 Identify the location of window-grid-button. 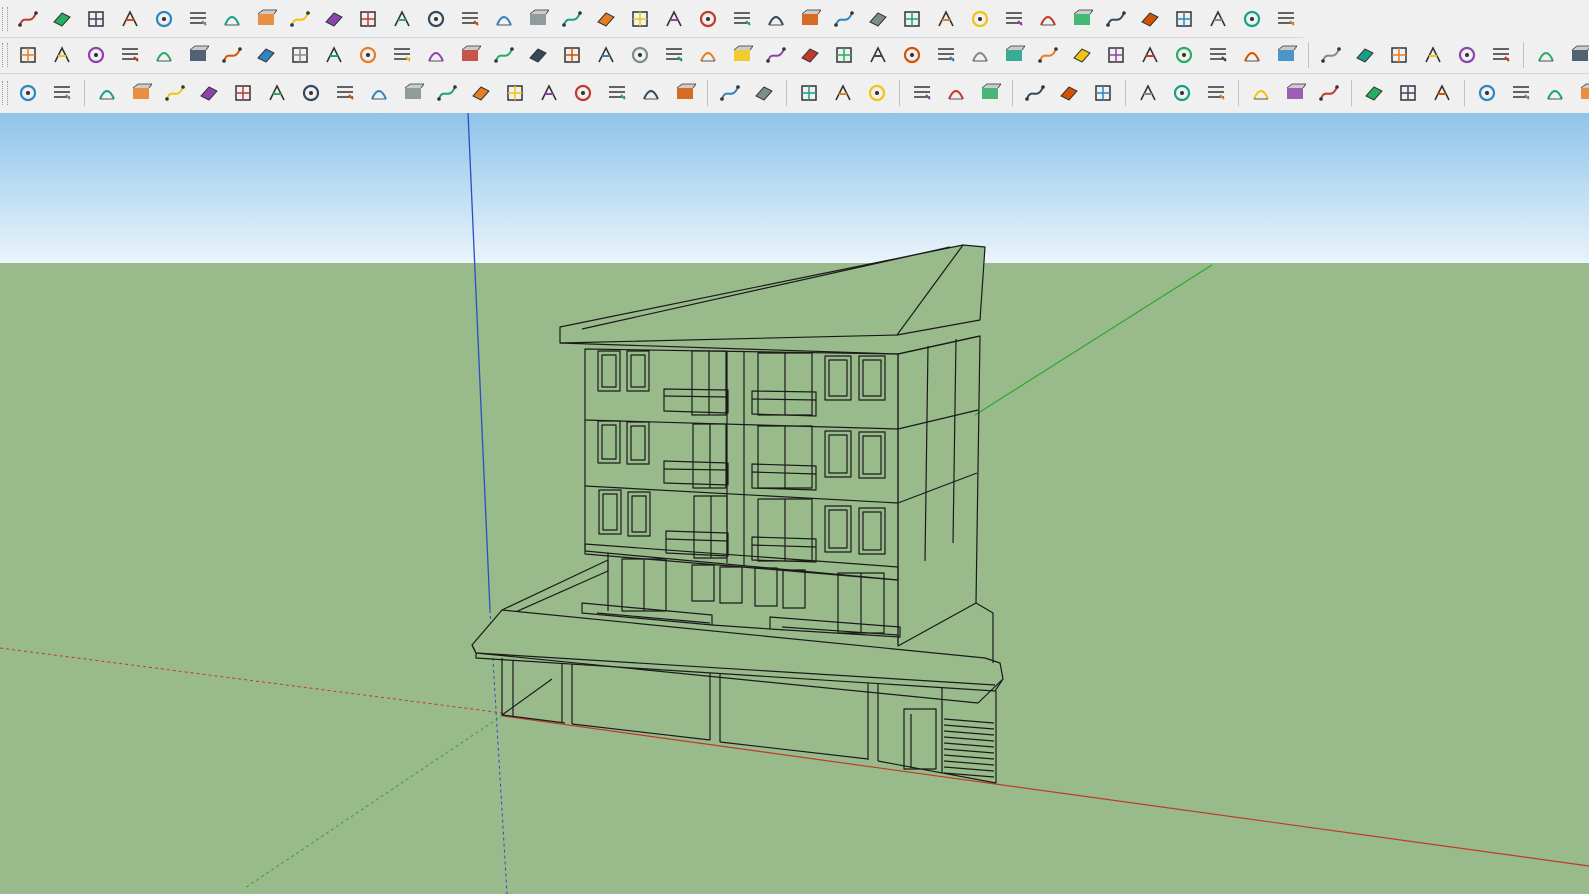
(1261, 93).